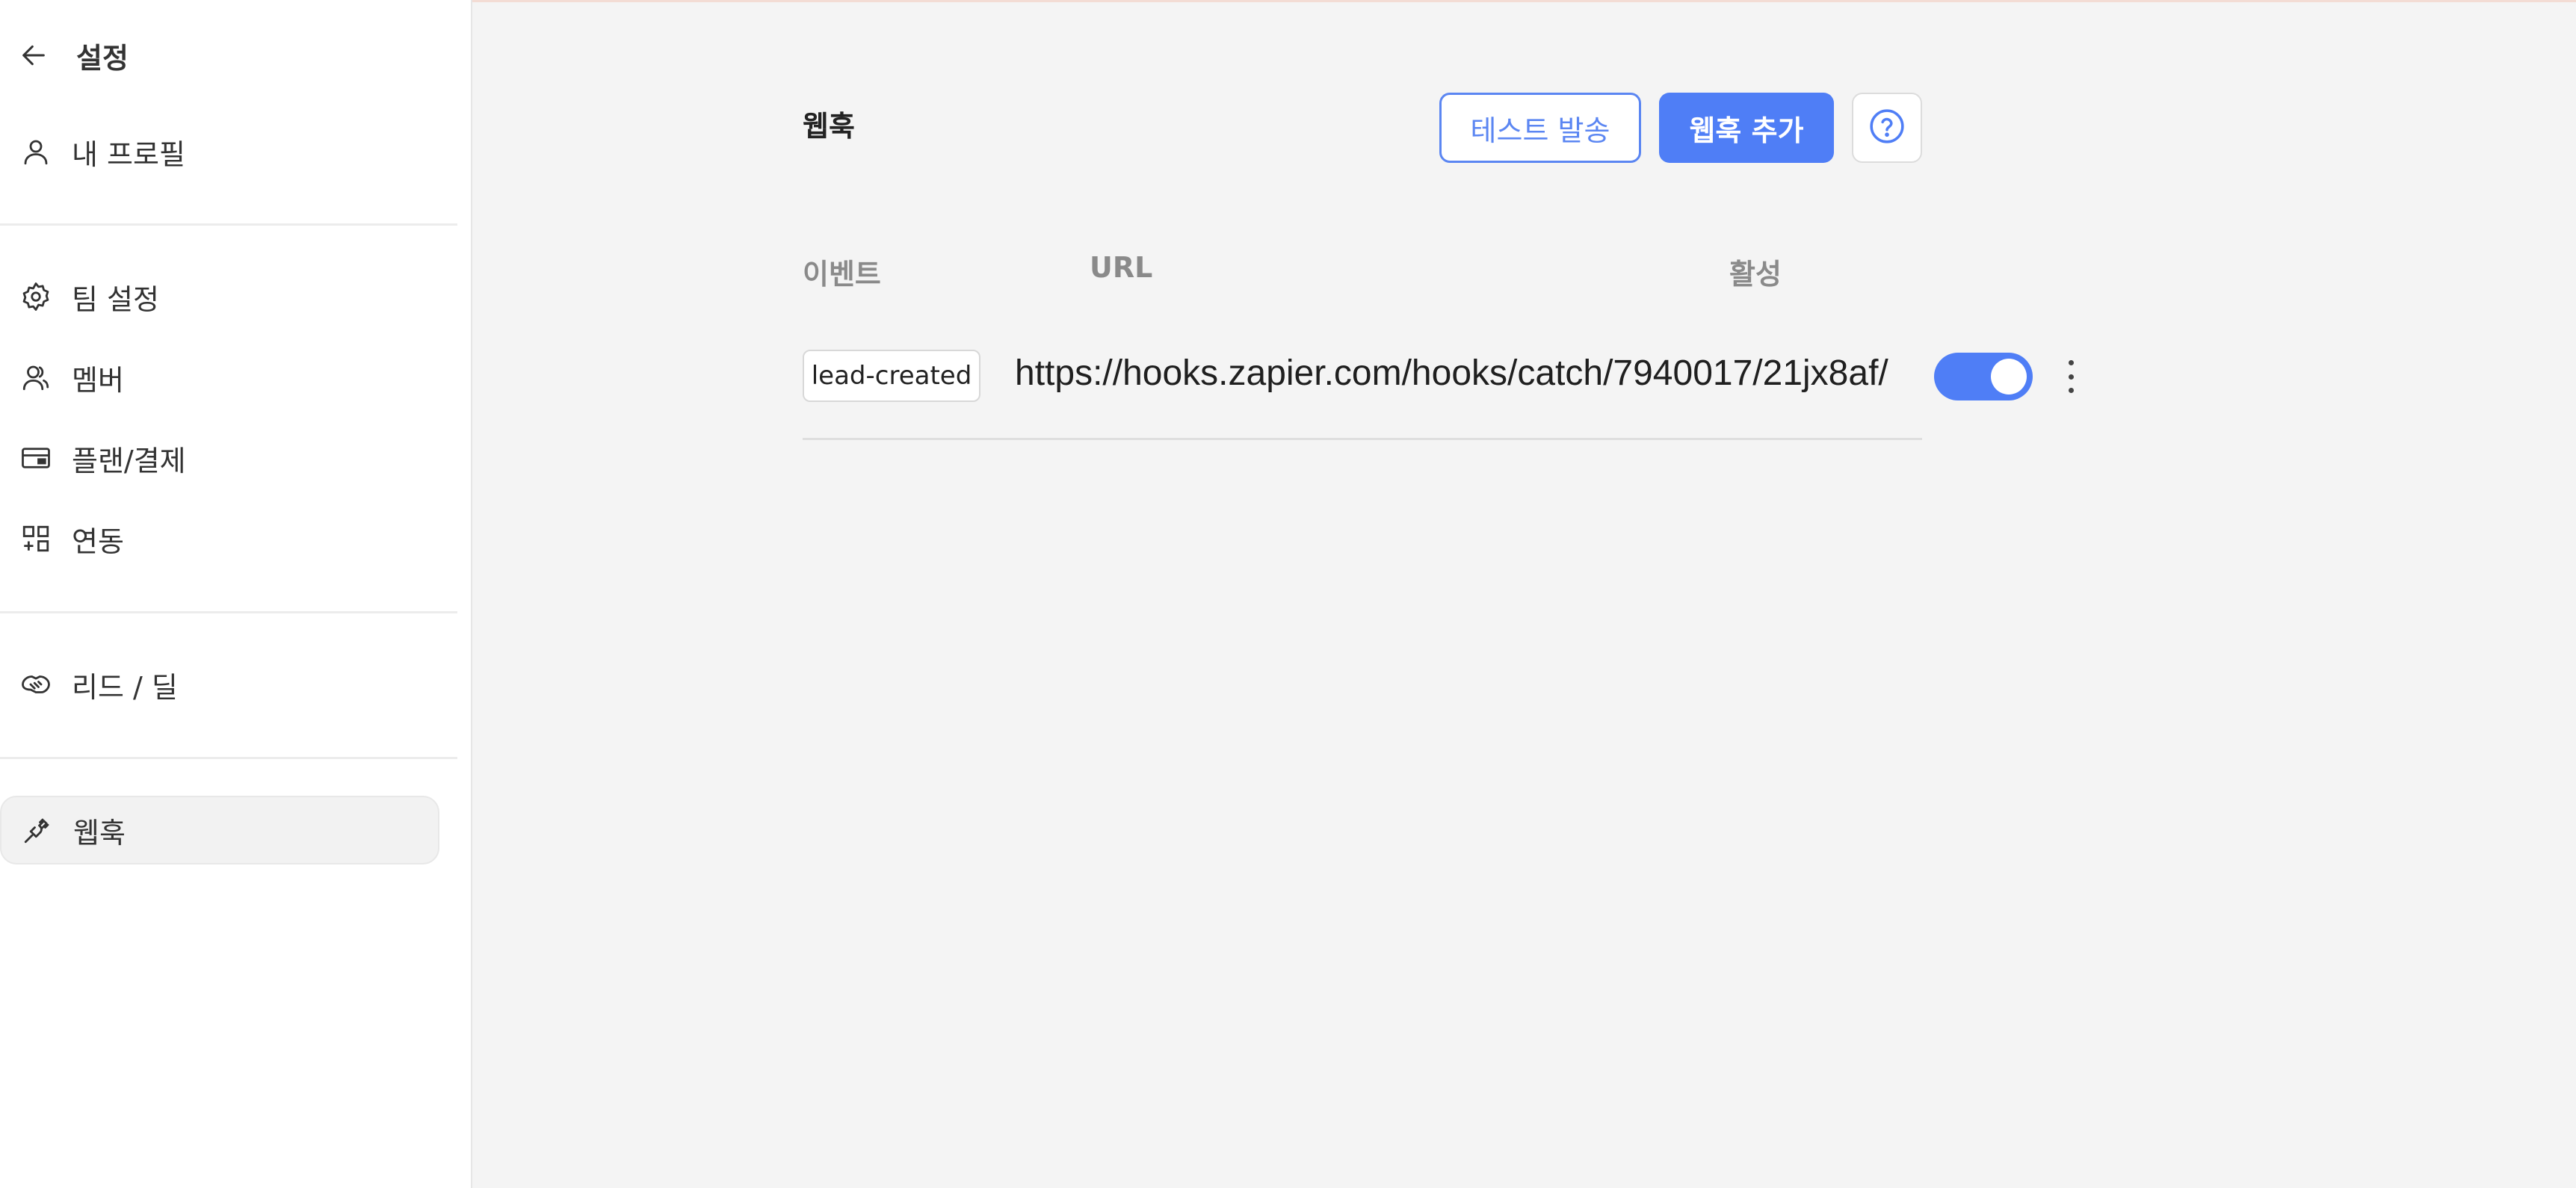  What do you see at coordinates (220, 458) in the screenshot?
I see `sidebar-item-plan-billing: 플랜/결제` at bounding box center [220, 458].